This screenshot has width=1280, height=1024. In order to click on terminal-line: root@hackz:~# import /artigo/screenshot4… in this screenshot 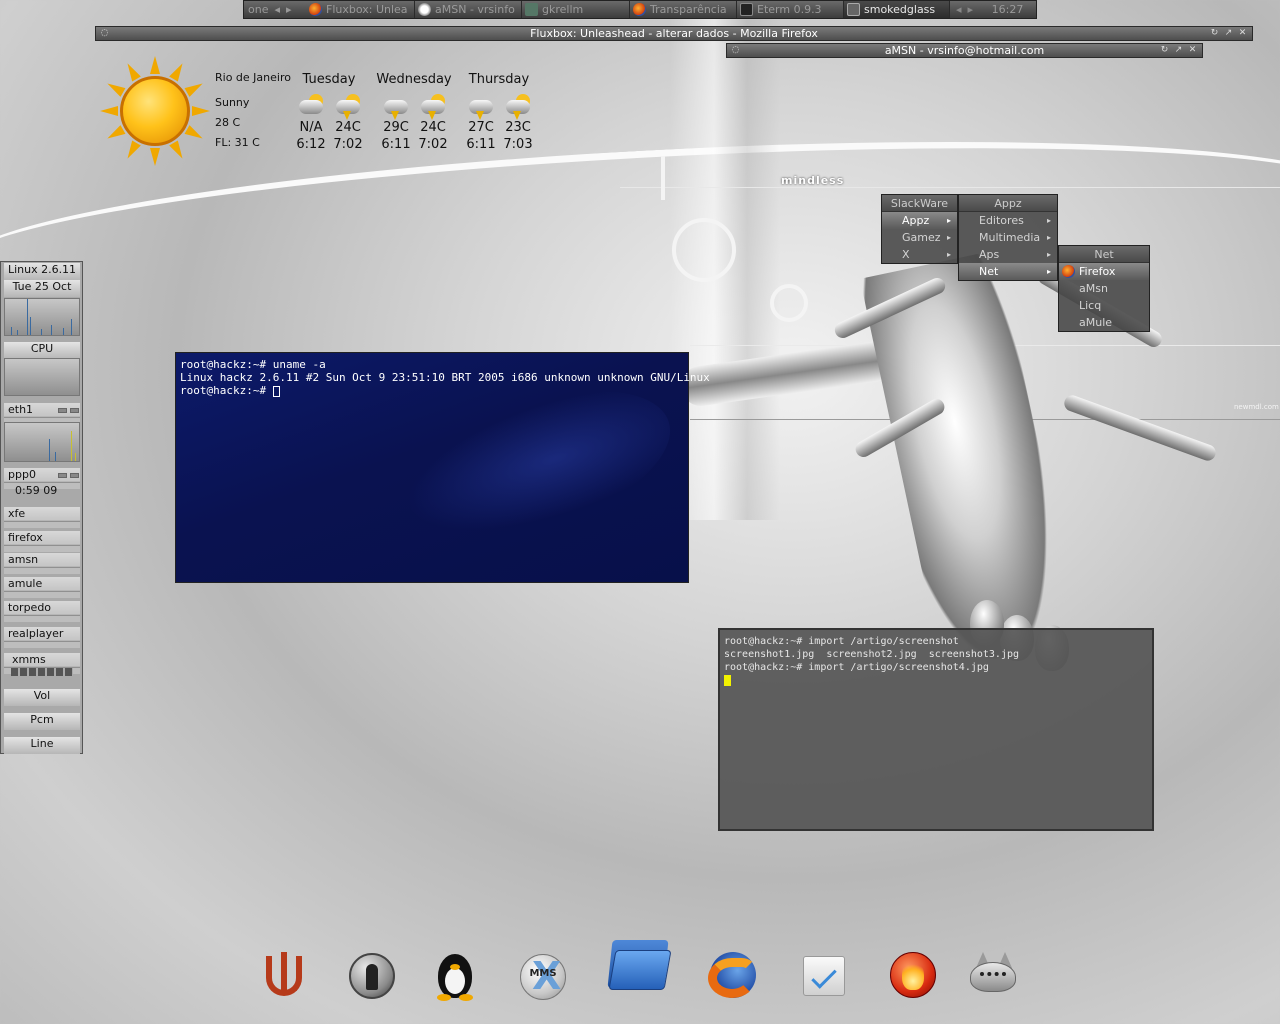, I will do `click(856, 667)`.